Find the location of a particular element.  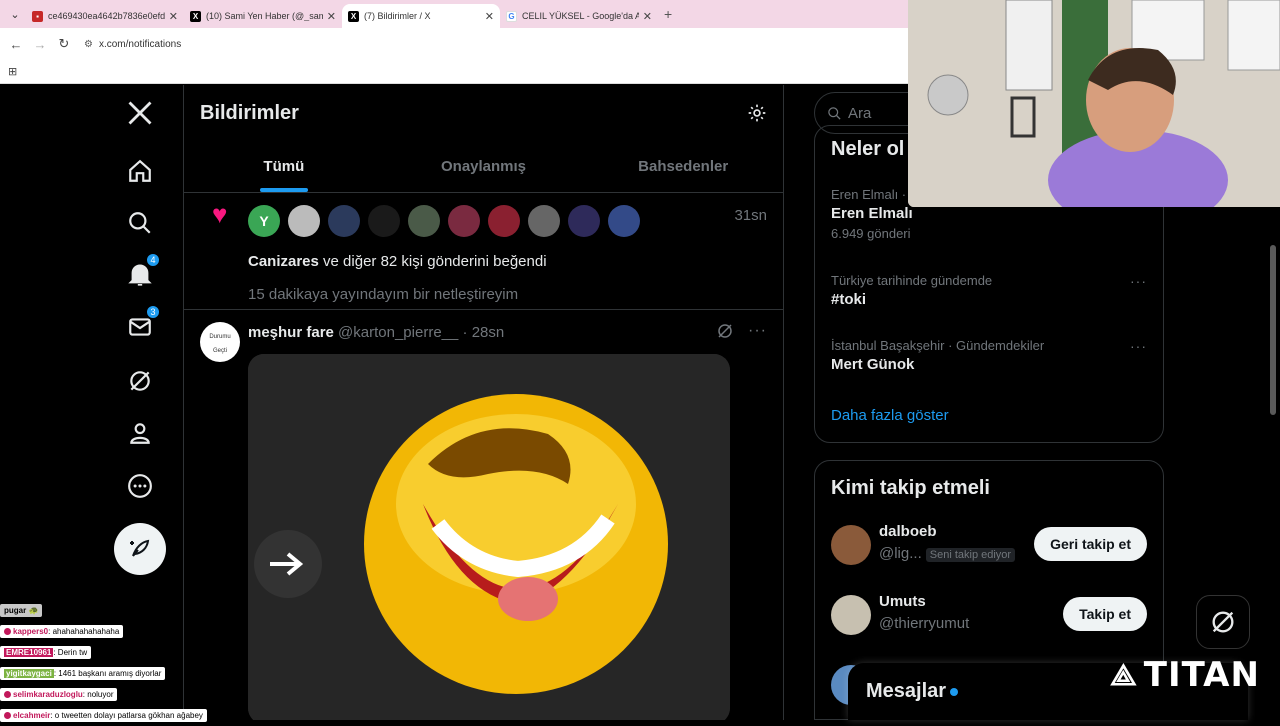

follow-name: Umuts is located at coordinates (902, 601).